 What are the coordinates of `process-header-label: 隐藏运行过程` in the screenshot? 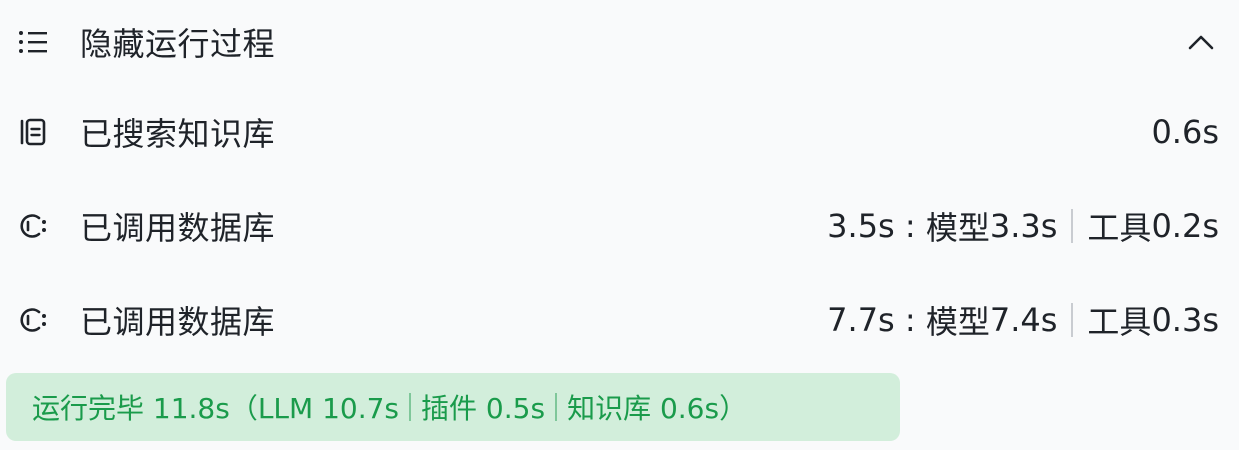 It's located at (178, 44).